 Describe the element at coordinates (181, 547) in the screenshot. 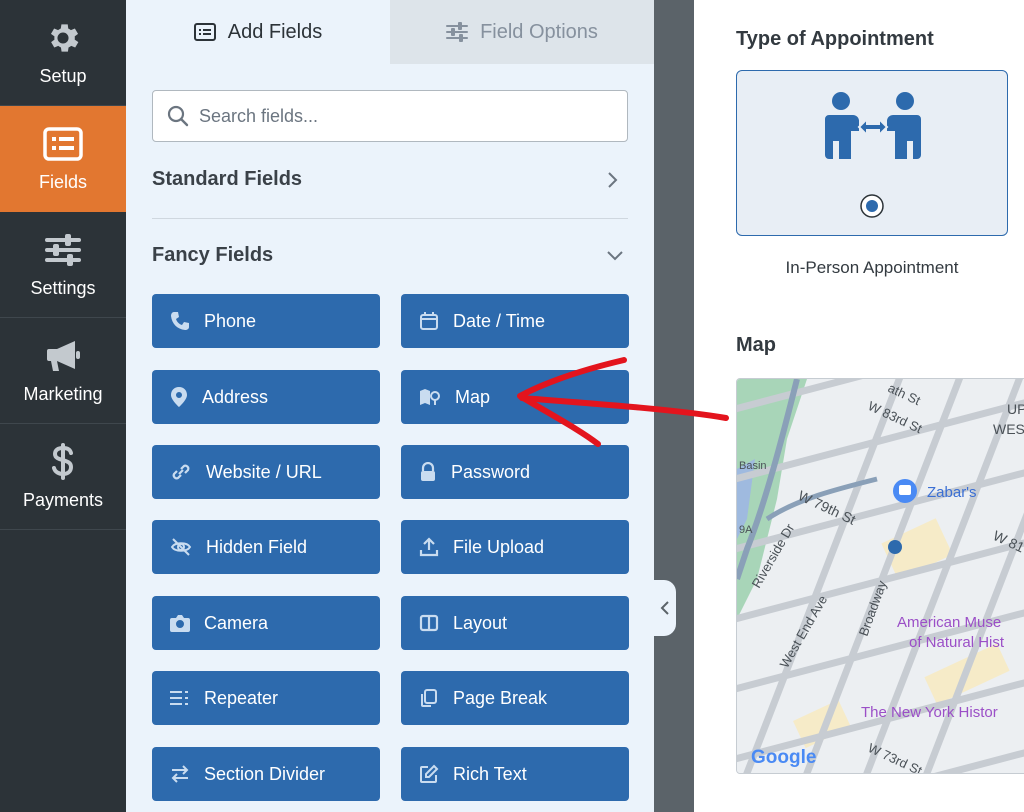

I see `eye-slash-icon` at that location.